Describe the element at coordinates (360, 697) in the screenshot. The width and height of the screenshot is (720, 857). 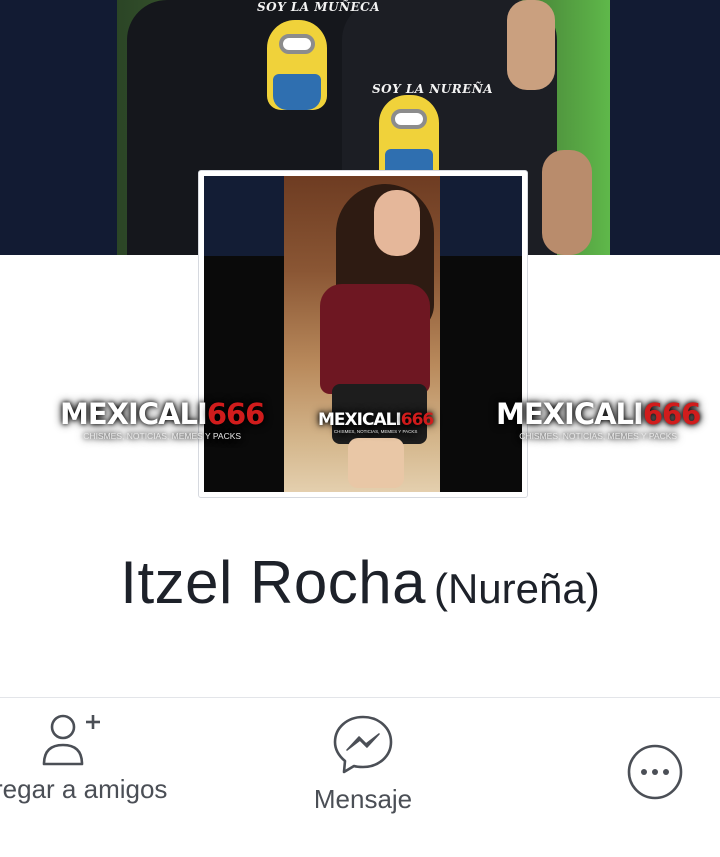
I see `divider` at that location.